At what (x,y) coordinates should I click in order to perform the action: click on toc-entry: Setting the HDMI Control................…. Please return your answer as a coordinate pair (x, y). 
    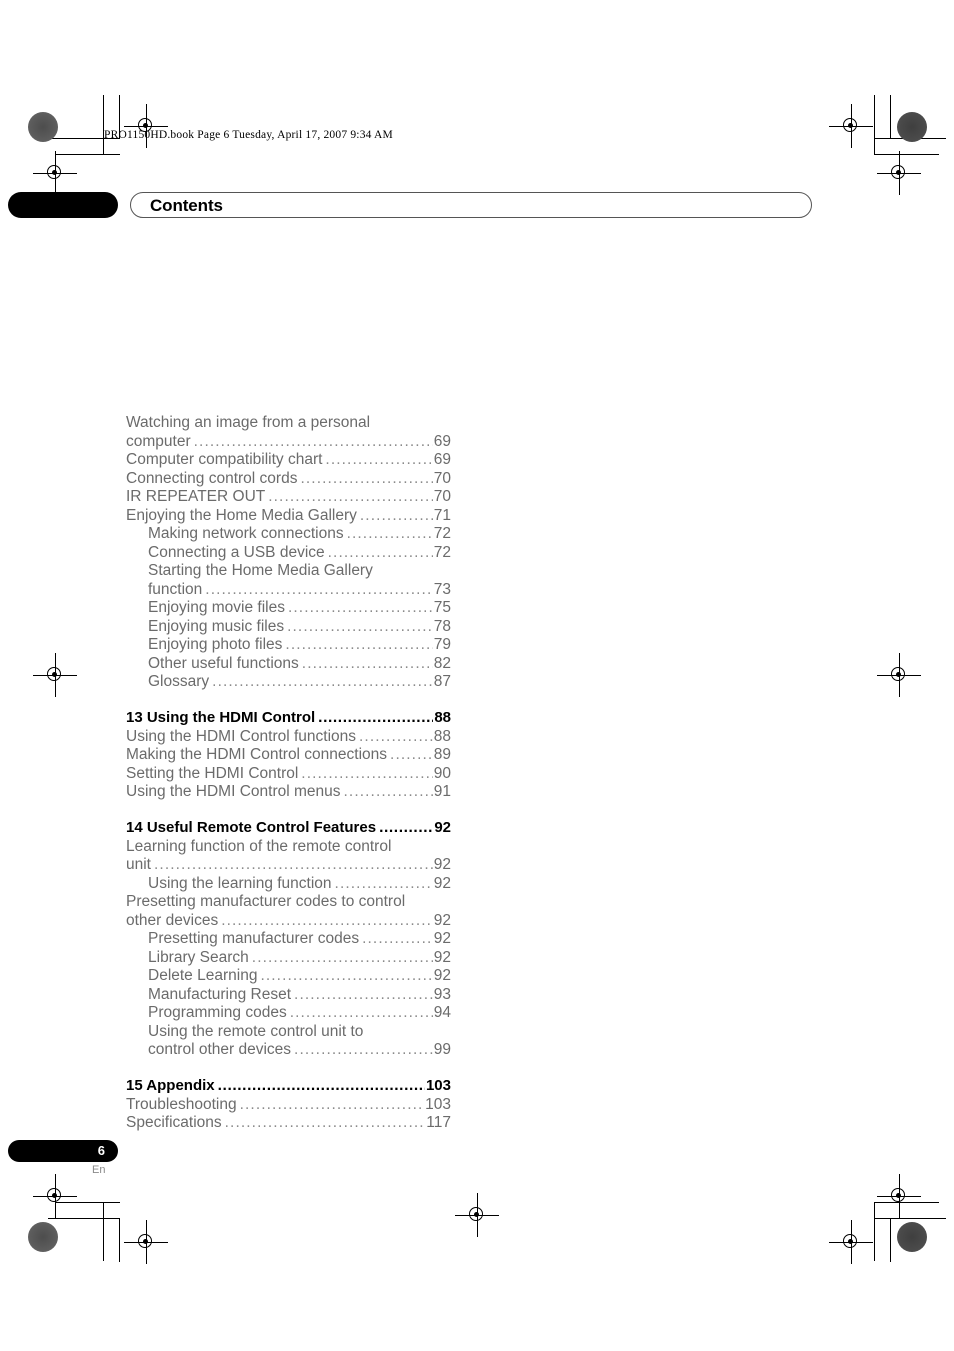
    Looking at the image, I should click on (288, 774).